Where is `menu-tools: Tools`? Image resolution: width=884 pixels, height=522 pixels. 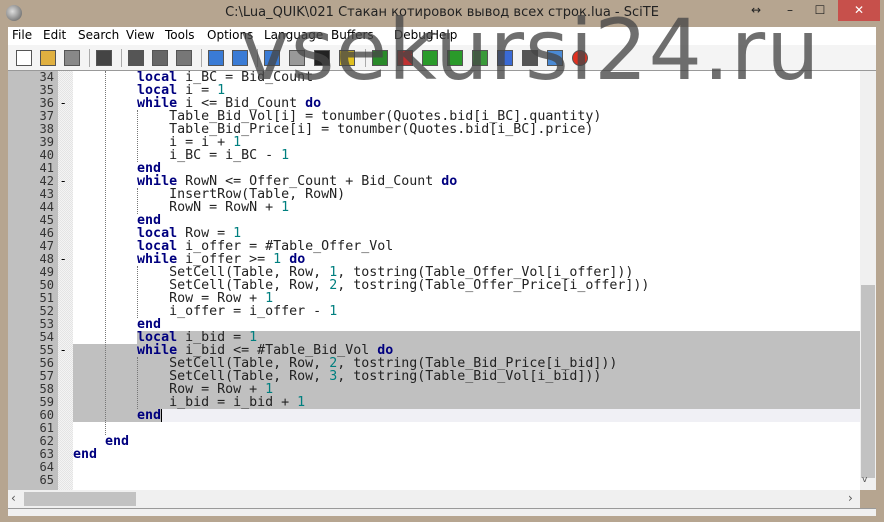
menu-tools: Tools is located at coordinates (180, 35).